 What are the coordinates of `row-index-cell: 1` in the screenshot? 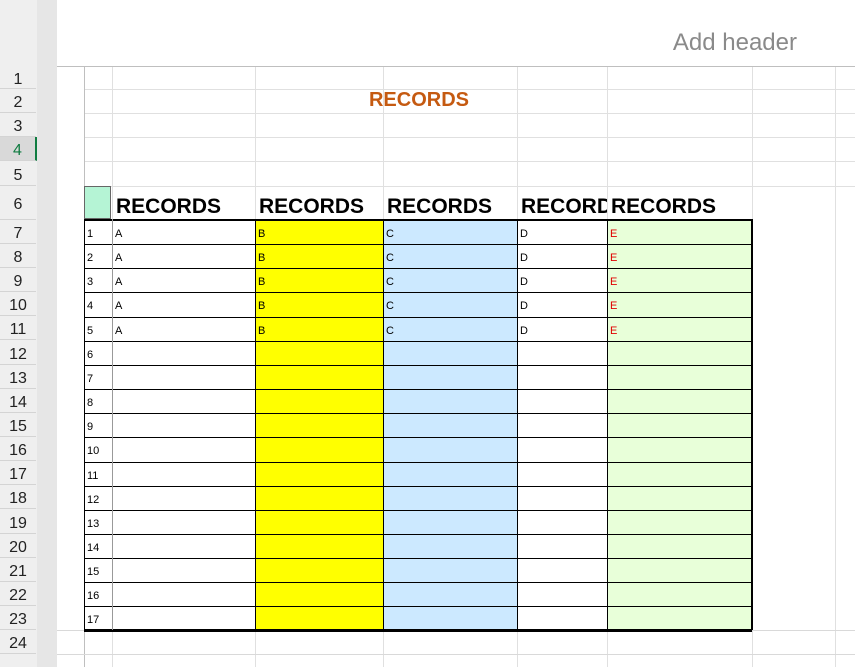 It's located at (98, 234).